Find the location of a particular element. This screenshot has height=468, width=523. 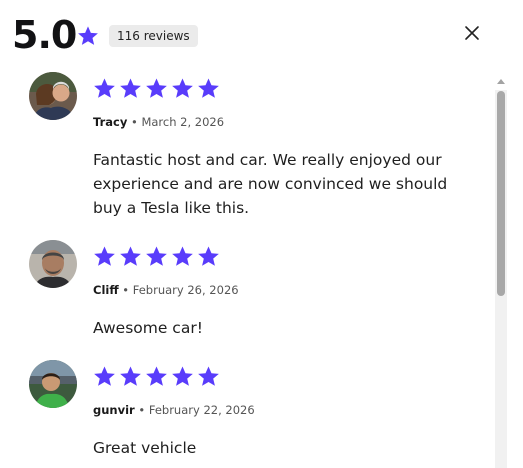

overall-rating: 5.0 is located at coordinates (44, 35).